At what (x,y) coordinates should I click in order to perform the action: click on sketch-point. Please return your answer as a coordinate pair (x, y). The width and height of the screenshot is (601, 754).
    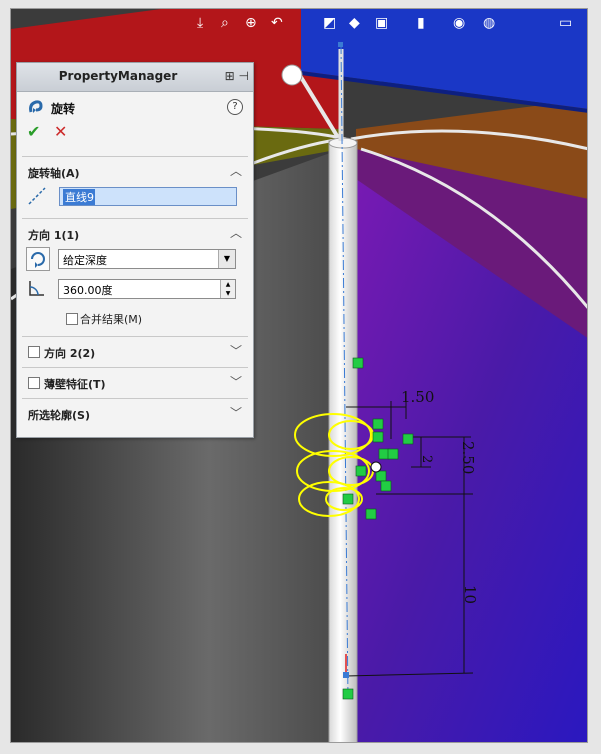
    Looking at the image, I should click on (376, 467).